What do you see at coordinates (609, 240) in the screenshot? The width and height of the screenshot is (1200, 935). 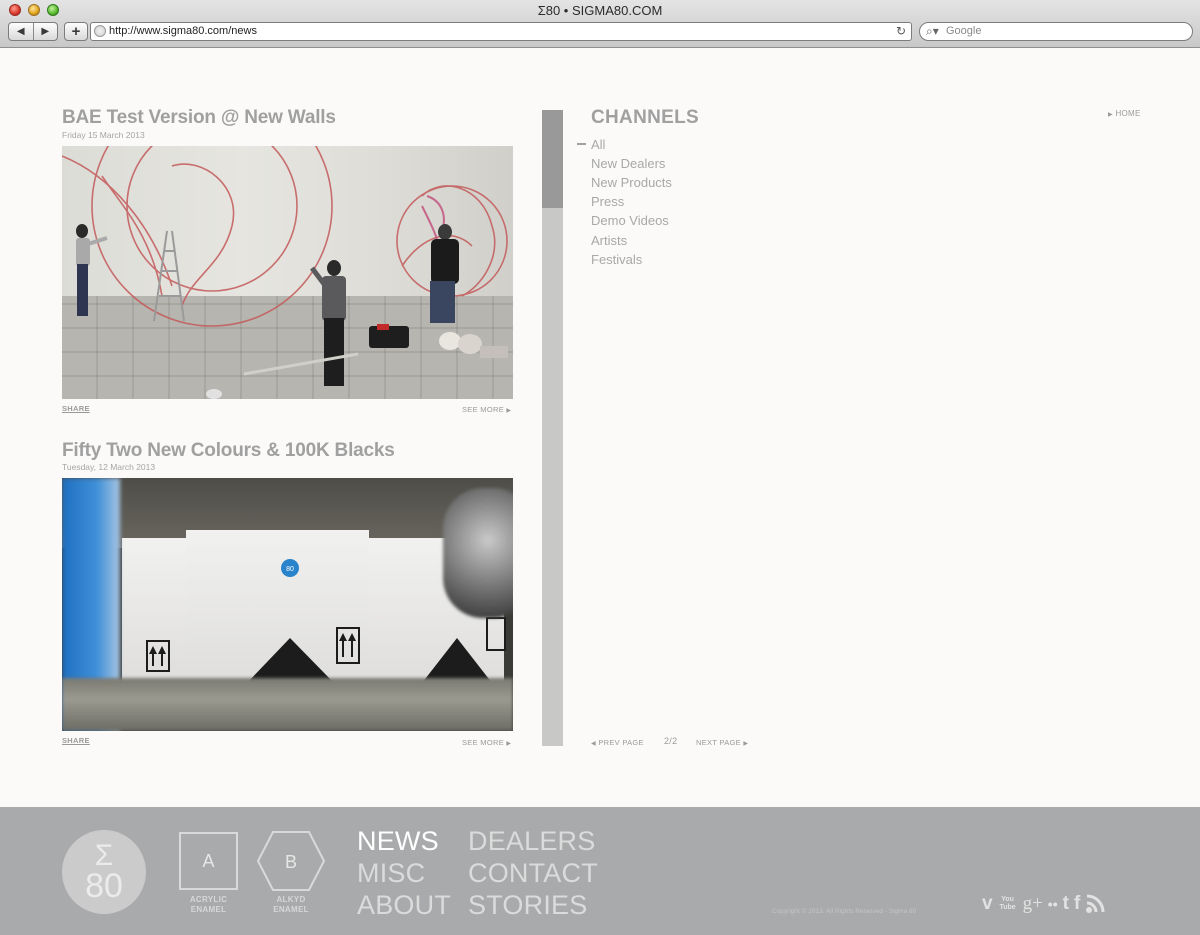 I see `channel-artists: Artists` at bounding box center [609, 240].